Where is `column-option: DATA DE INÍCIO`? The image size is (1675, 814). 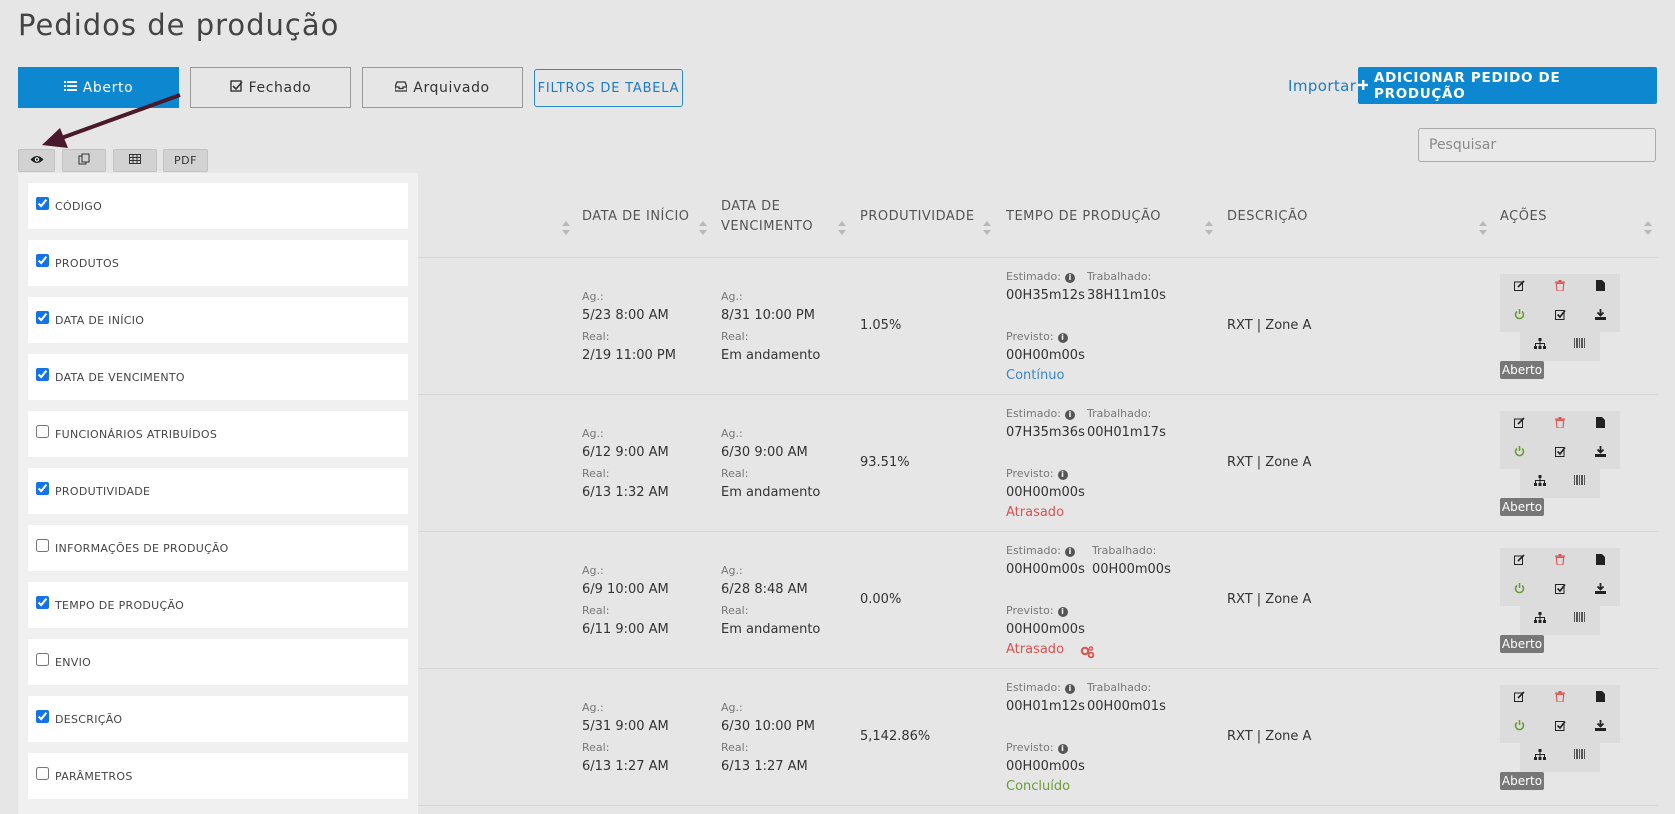 column-option: DATA DE INÍCIO is located at coordinates (218, 320).